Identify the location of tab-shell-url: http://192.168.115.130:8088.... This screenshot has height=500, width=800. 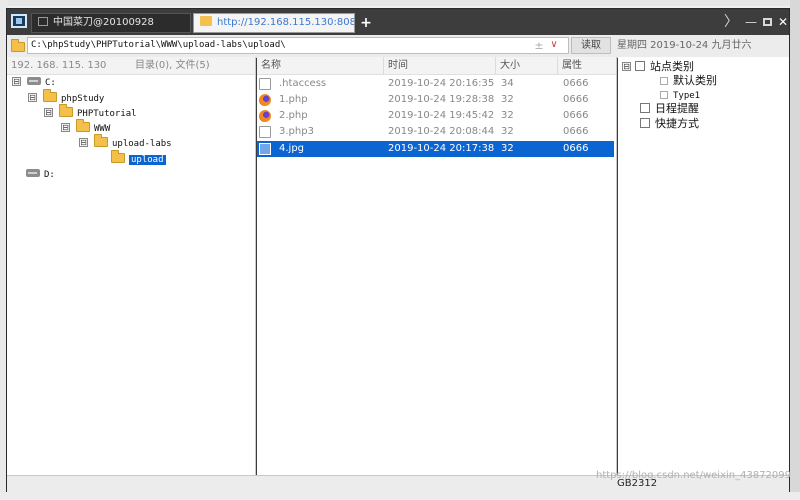
(274, 23).